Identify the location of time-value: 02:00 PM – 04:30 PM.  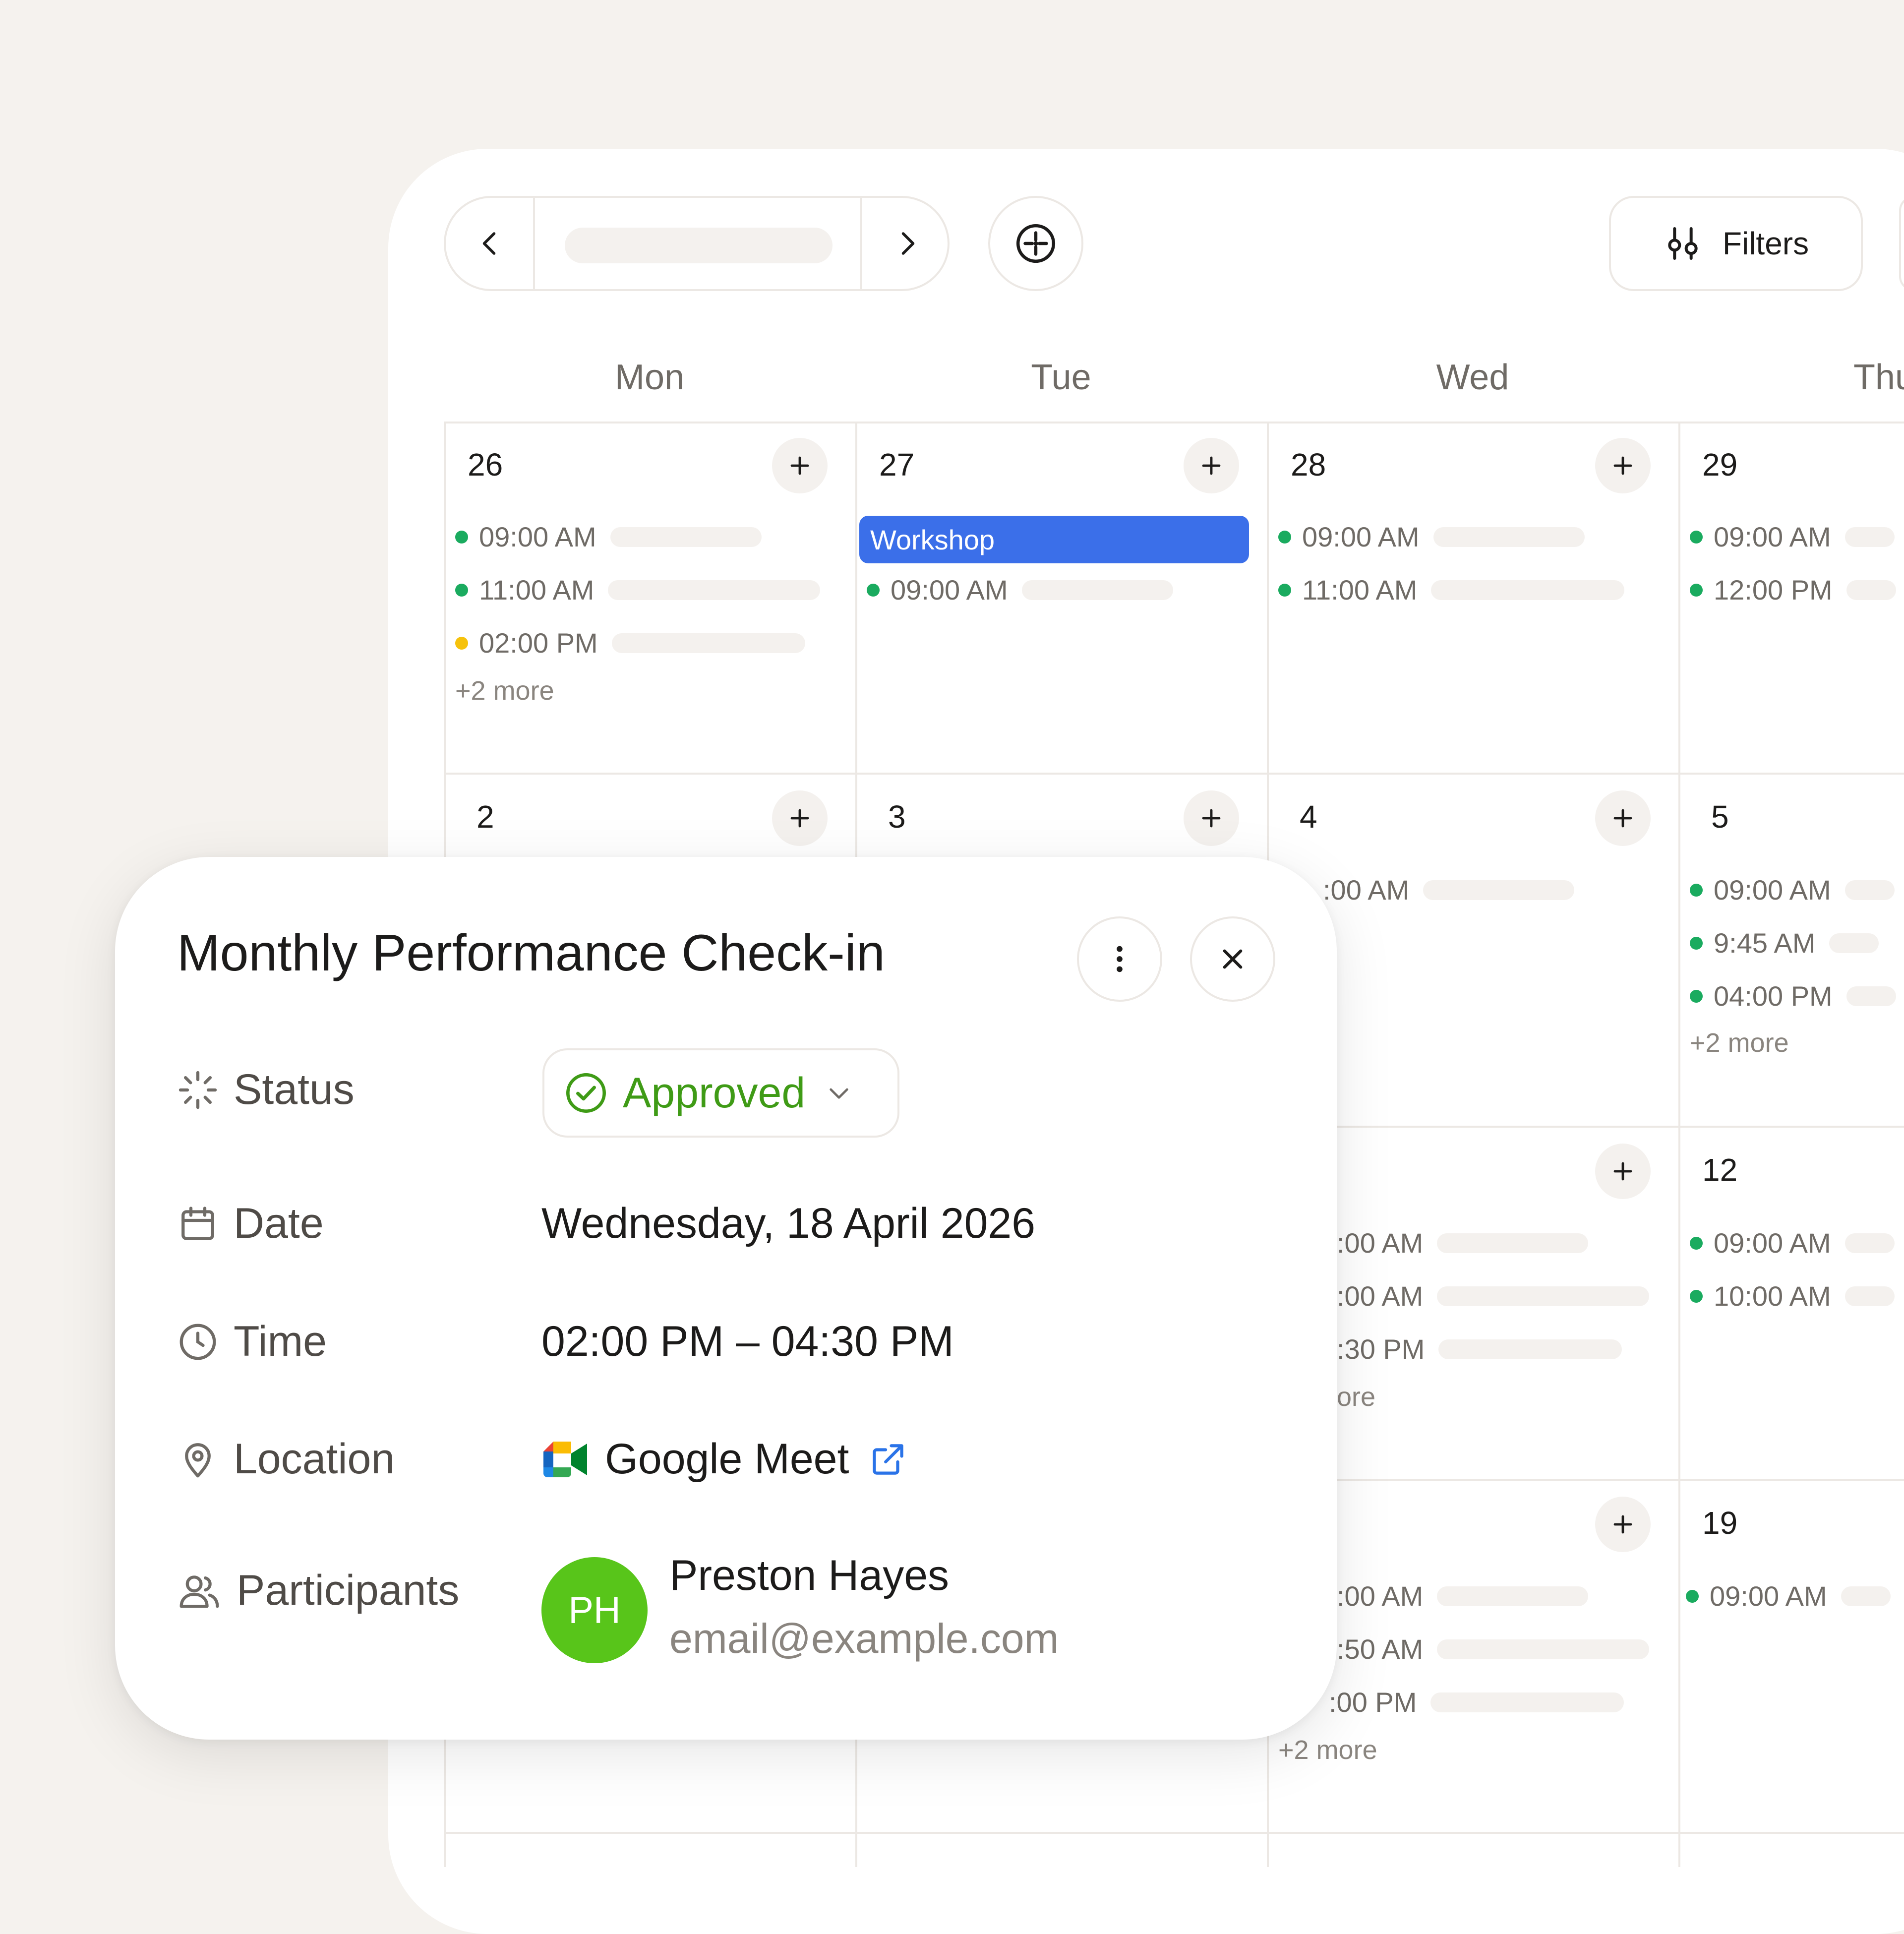
(747, 1341).